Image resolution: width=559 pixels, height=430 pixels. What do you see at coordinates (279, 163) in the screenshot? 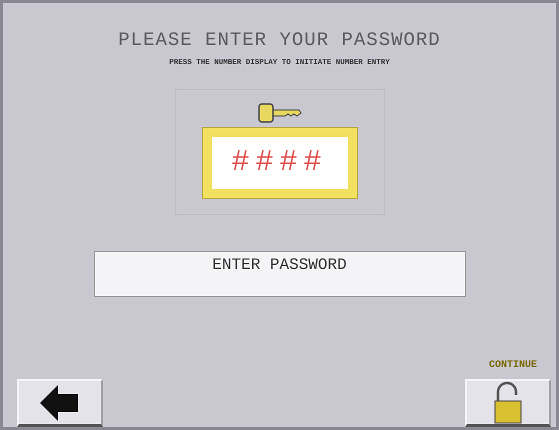
I see `number-display: ####` at bounding box center [279, 163].